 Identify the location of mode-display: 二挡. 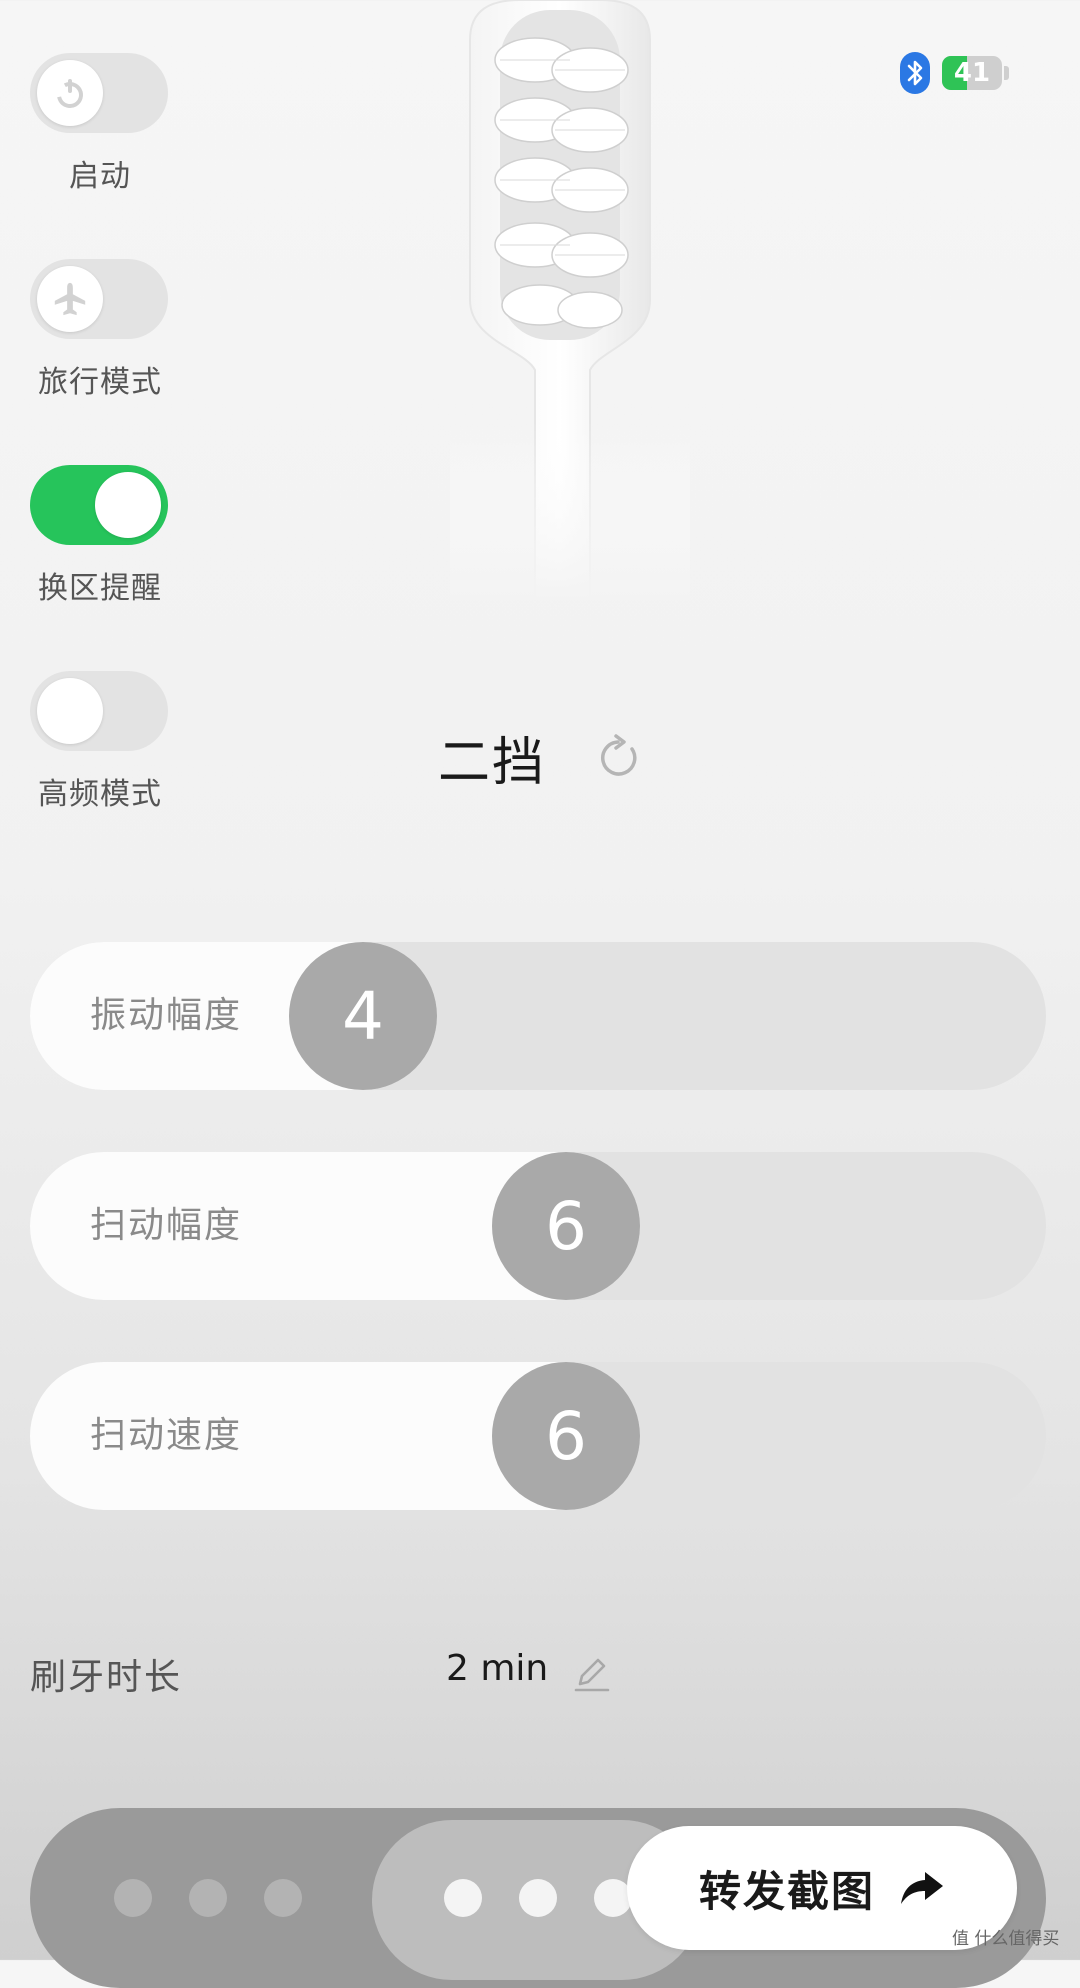
(541, 757).